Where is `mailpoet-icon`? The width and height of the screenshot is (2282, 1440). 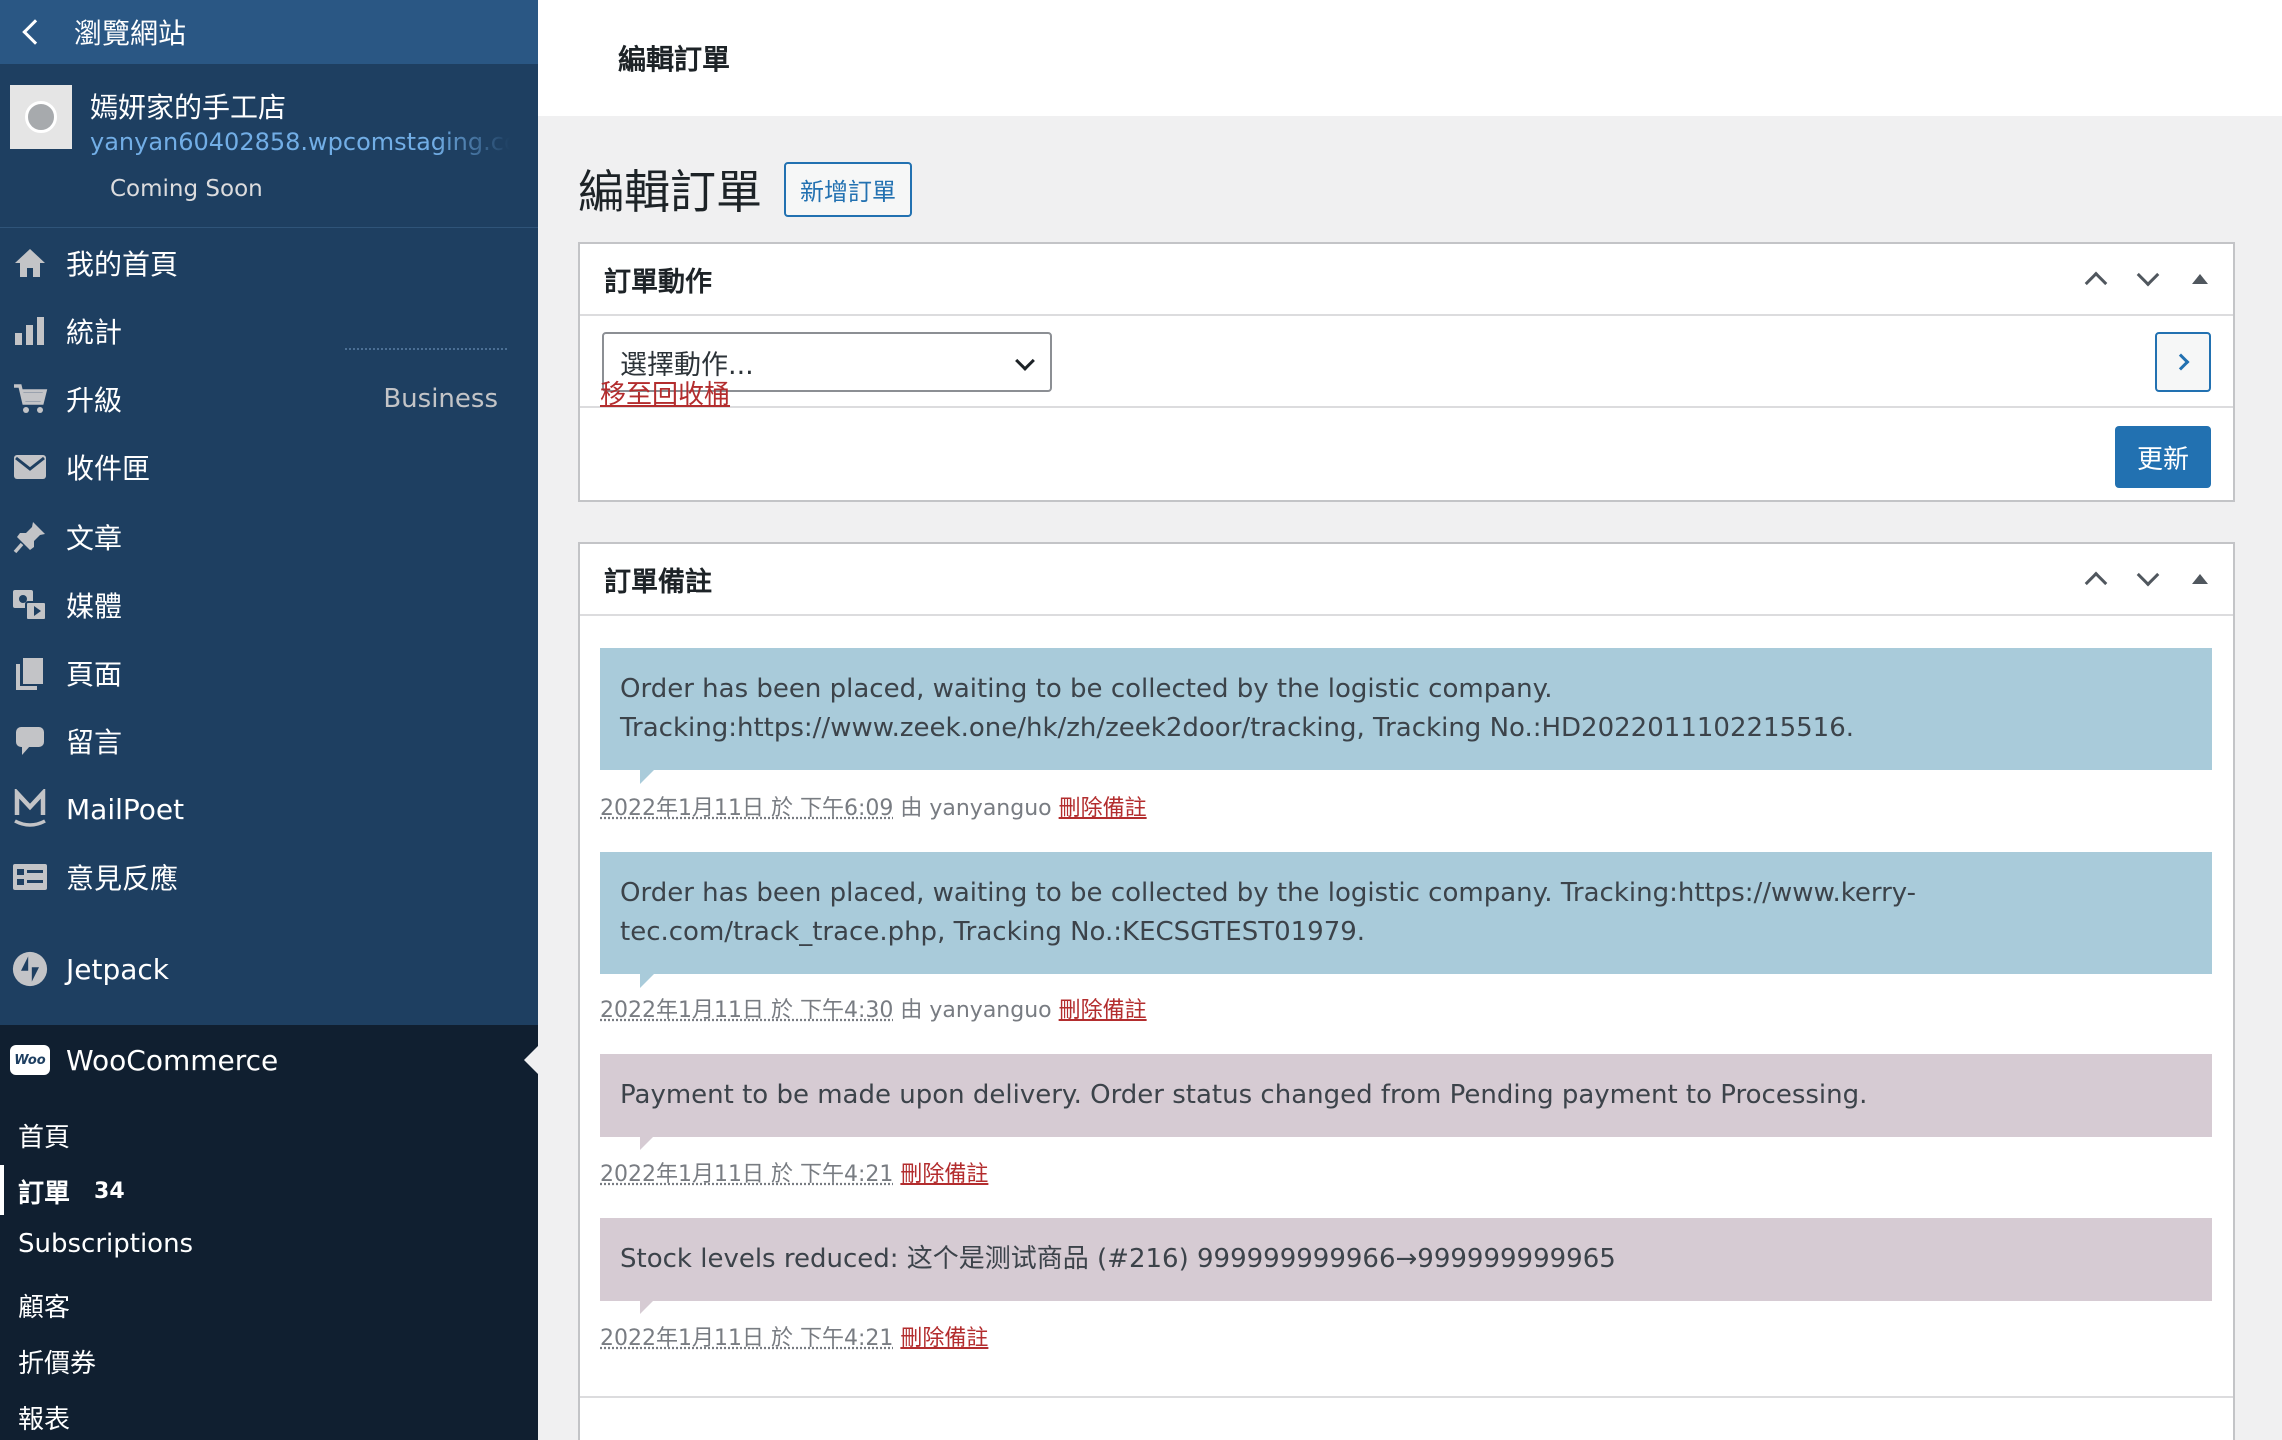 mailpoet-icon is located at coordinates (30, 808).